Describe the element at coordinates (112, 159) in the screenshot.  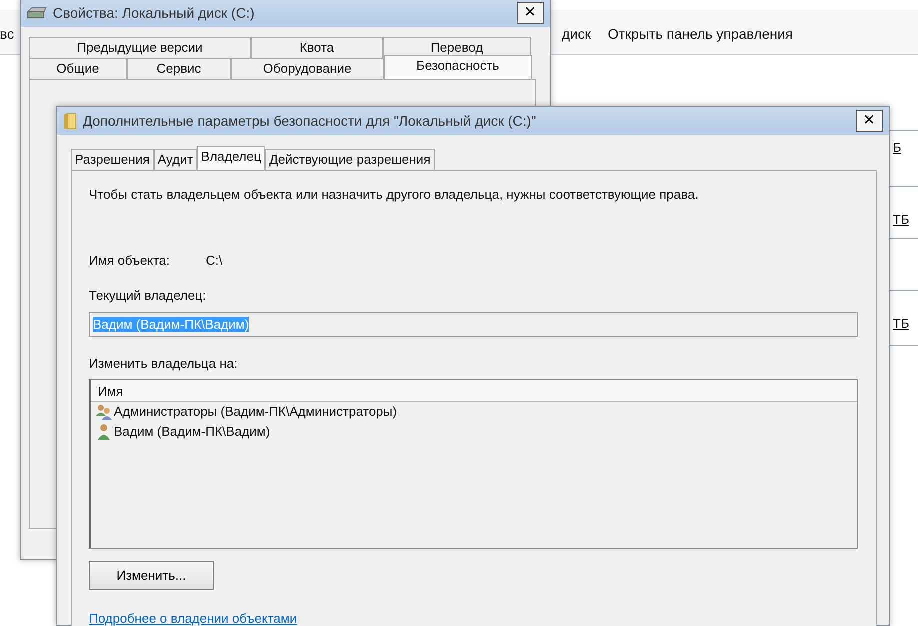
I see `tab: Разрешения` at that location.